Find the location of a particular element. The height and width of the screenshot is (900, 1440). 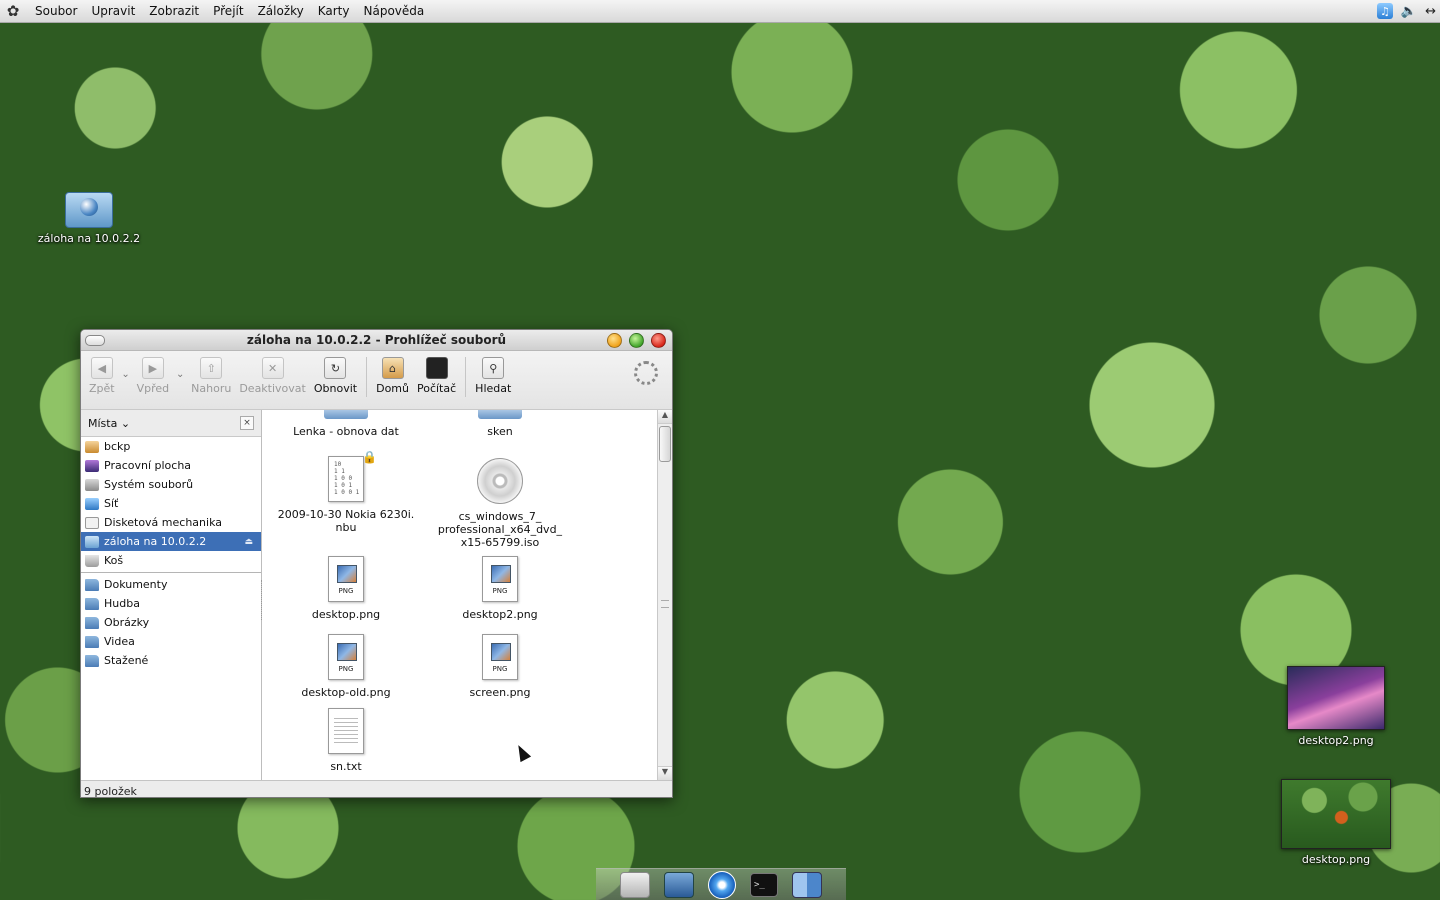

home-label: Domů is located at coordinates (392, 388).